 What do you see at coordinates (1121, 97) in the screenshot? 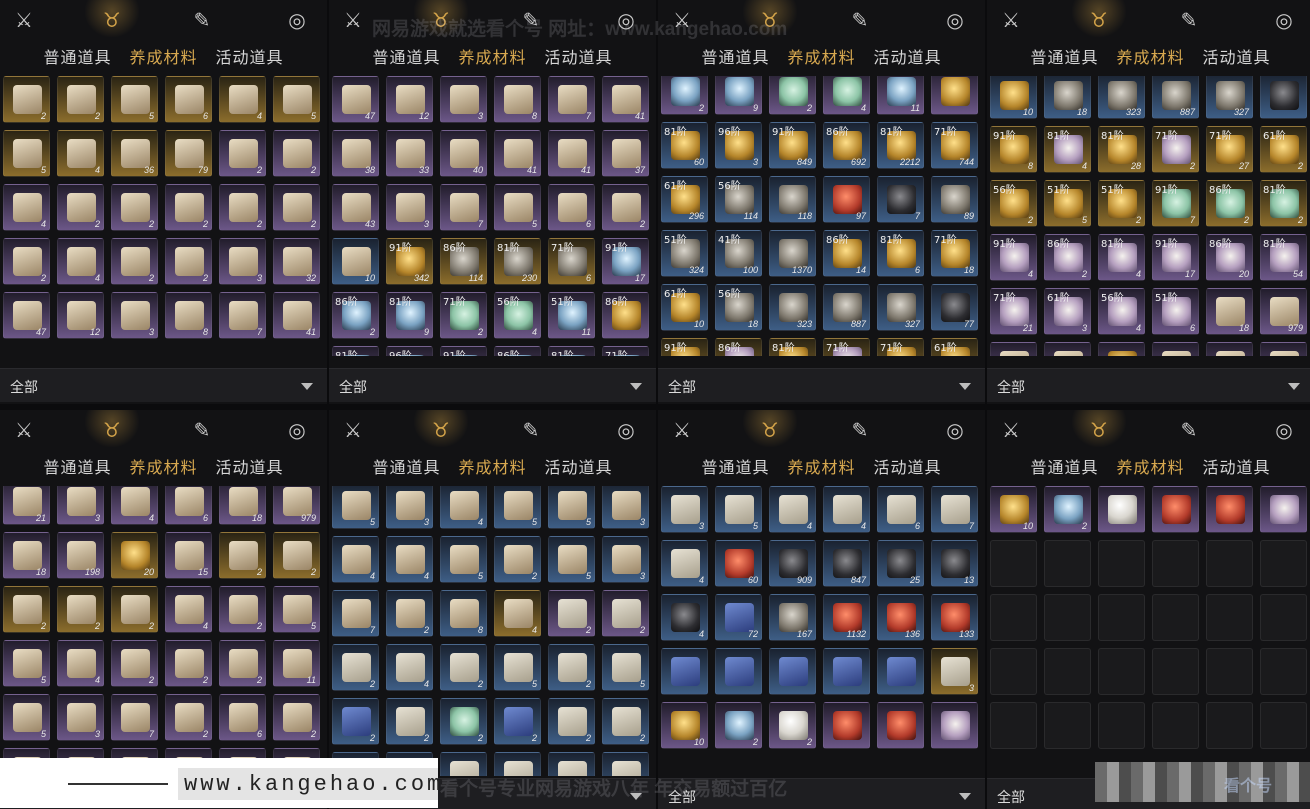
I see `item-slot: 323` at bounding box center [1121, 97].